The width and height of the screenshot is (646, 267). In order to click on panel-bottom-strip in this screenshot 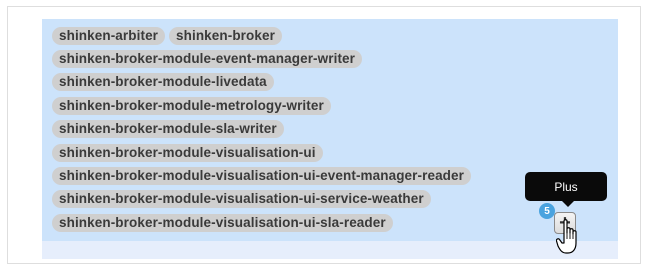, I will do `click(330, 250)`.